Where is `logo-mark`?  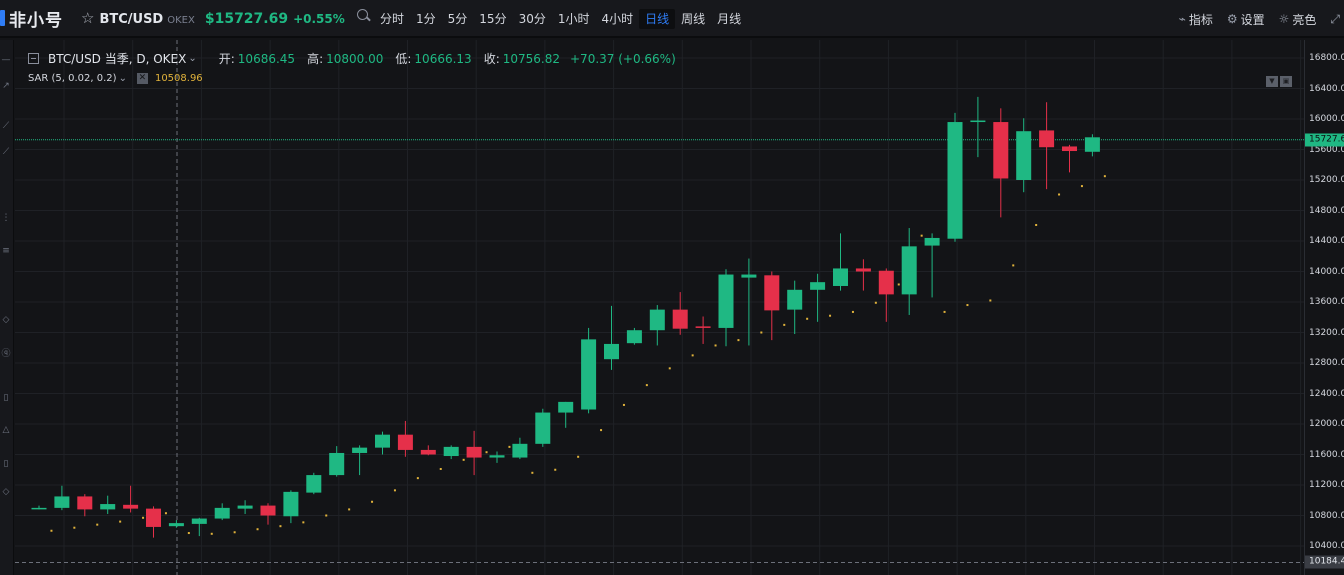 logo-mark is located at coordinates (2, 18).